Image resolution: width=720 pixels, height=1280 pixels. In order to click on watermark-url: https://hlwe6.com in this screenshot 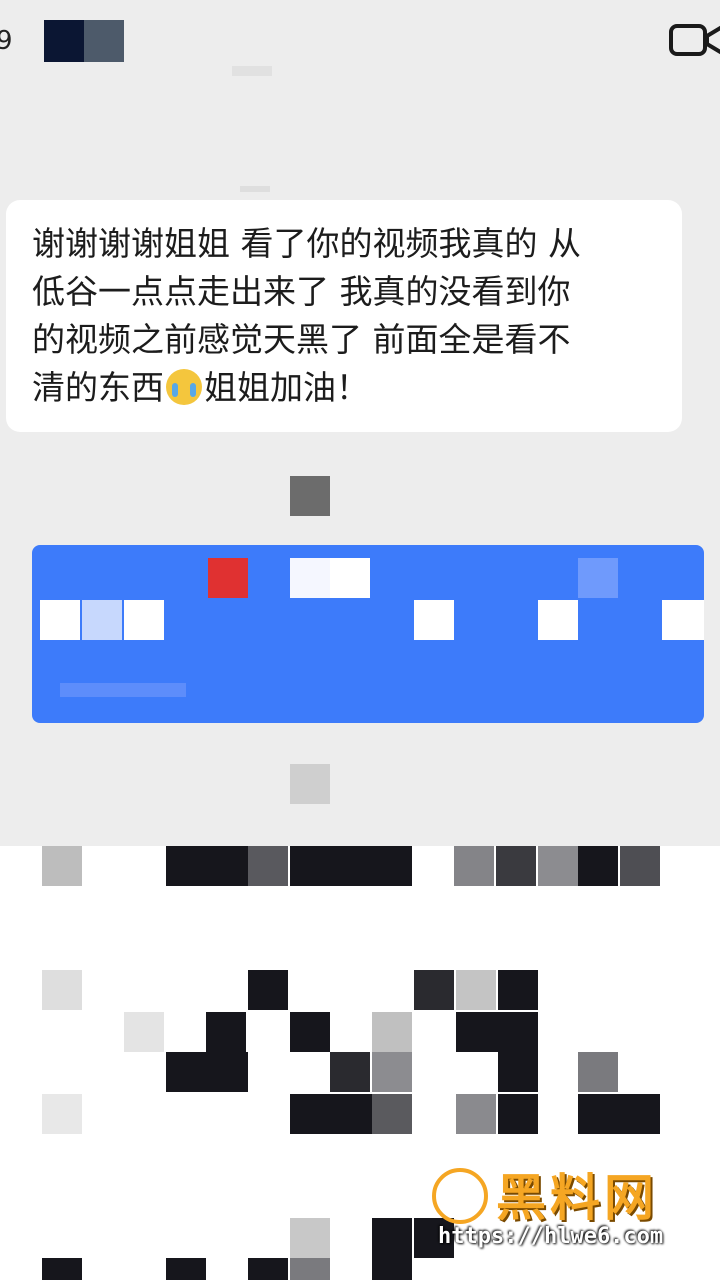, I will do `click(551, 1236)`.